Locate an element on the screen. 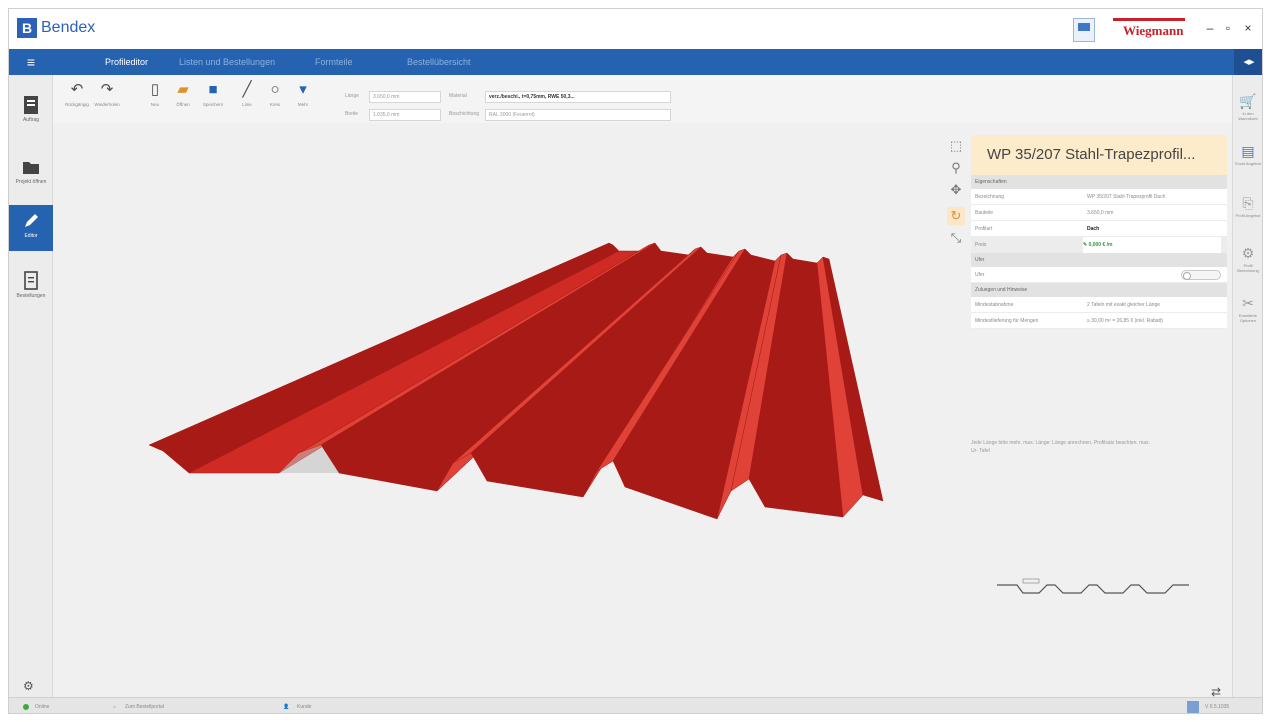 The image size is (1269, 722). open-button: ▰ Öffnen is located at coordinates (183, 94).